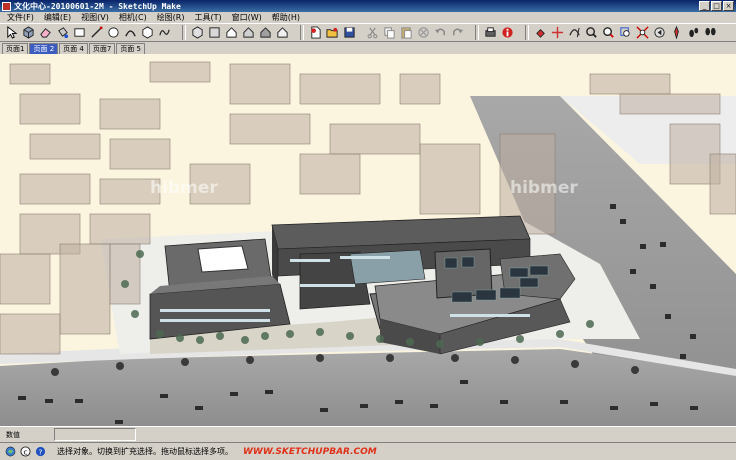 The width and height of the screenshot is (736, 460). I want to click on scene-tab-1: 页面1, so click(15, 48).